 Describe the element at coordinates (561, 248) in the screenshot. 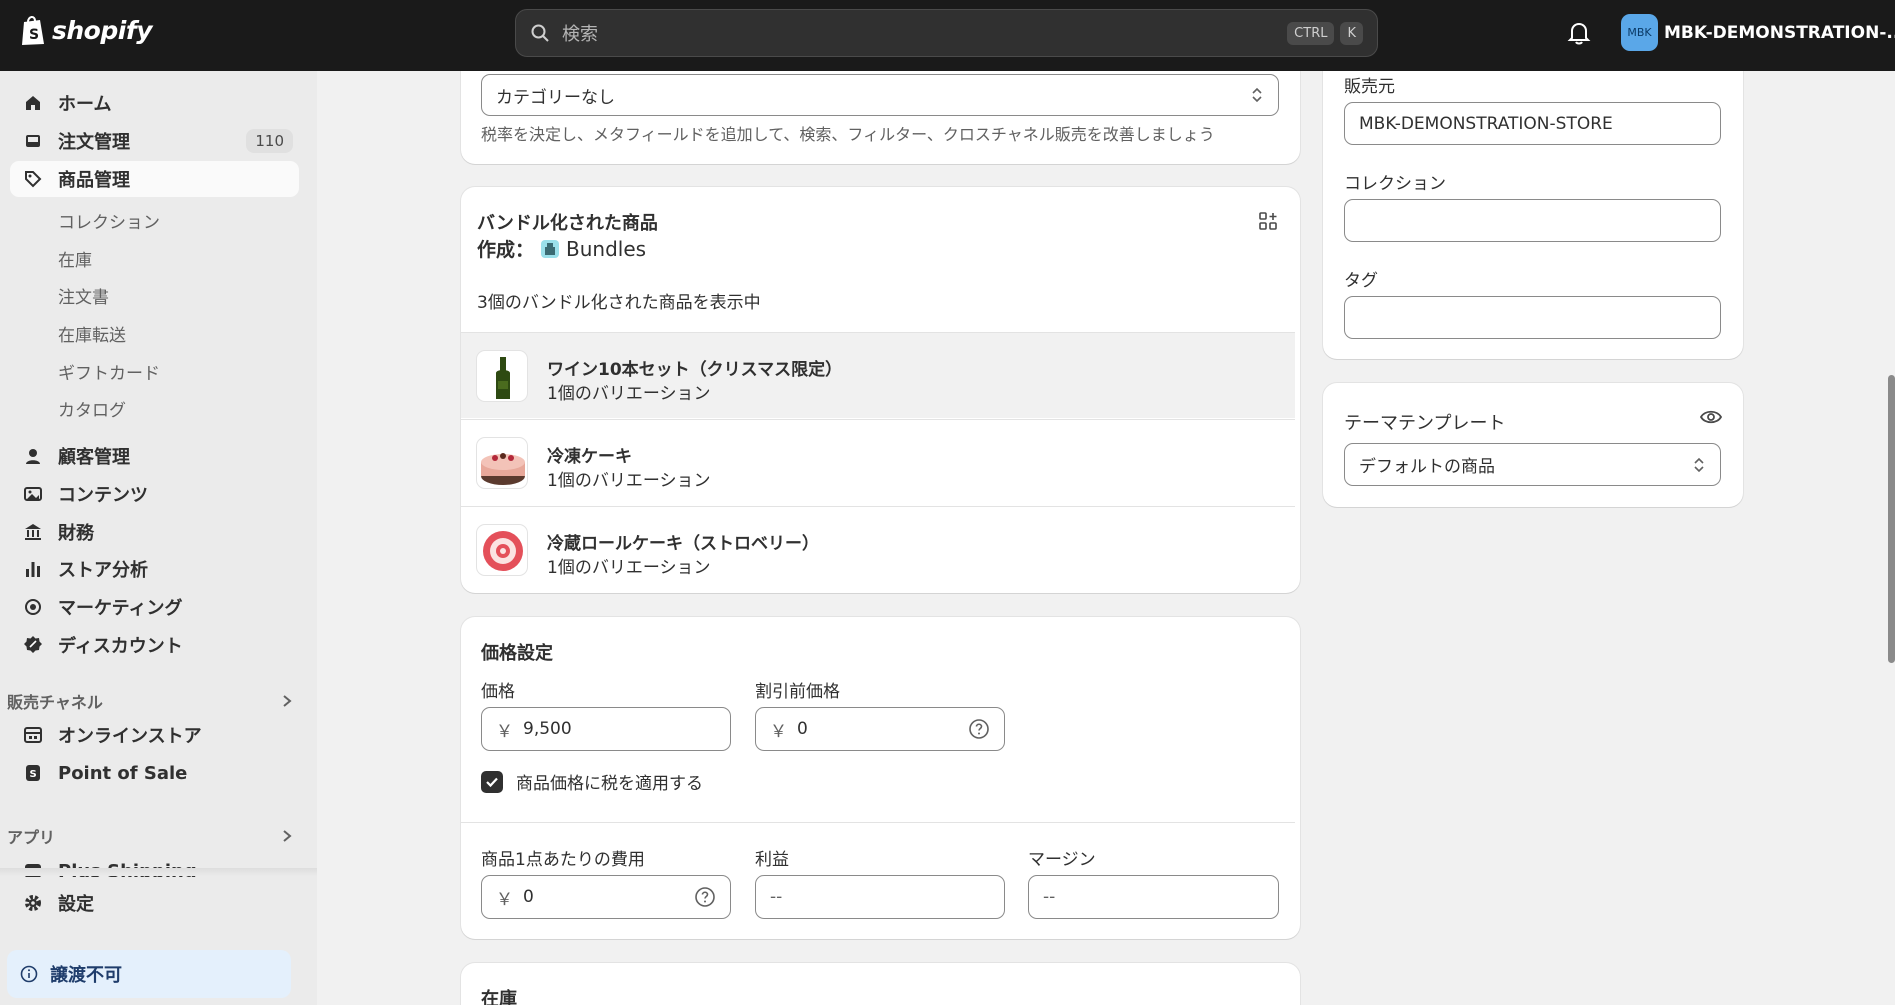

I see `bundles-created-by: 作成： Bundles` at that location.